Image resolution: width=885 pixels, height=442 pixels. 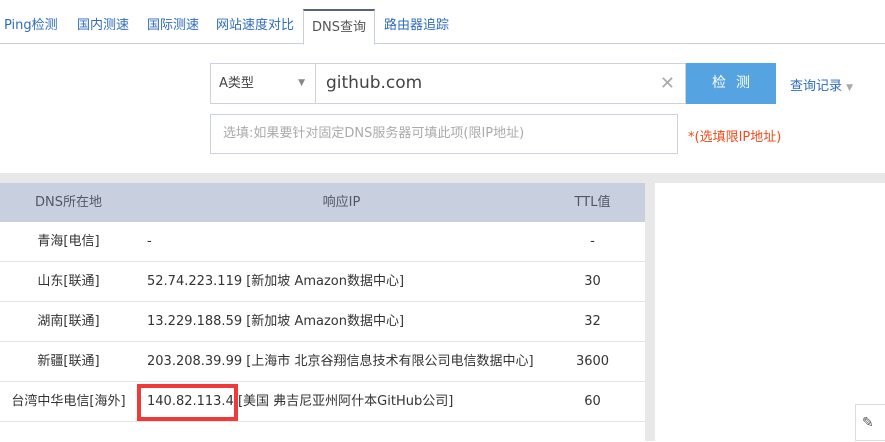 What do you see at coordinates (68, 361) in the screenshot?
I see `cell-location: 新疆[联通]` at bounding box center [68, 361].